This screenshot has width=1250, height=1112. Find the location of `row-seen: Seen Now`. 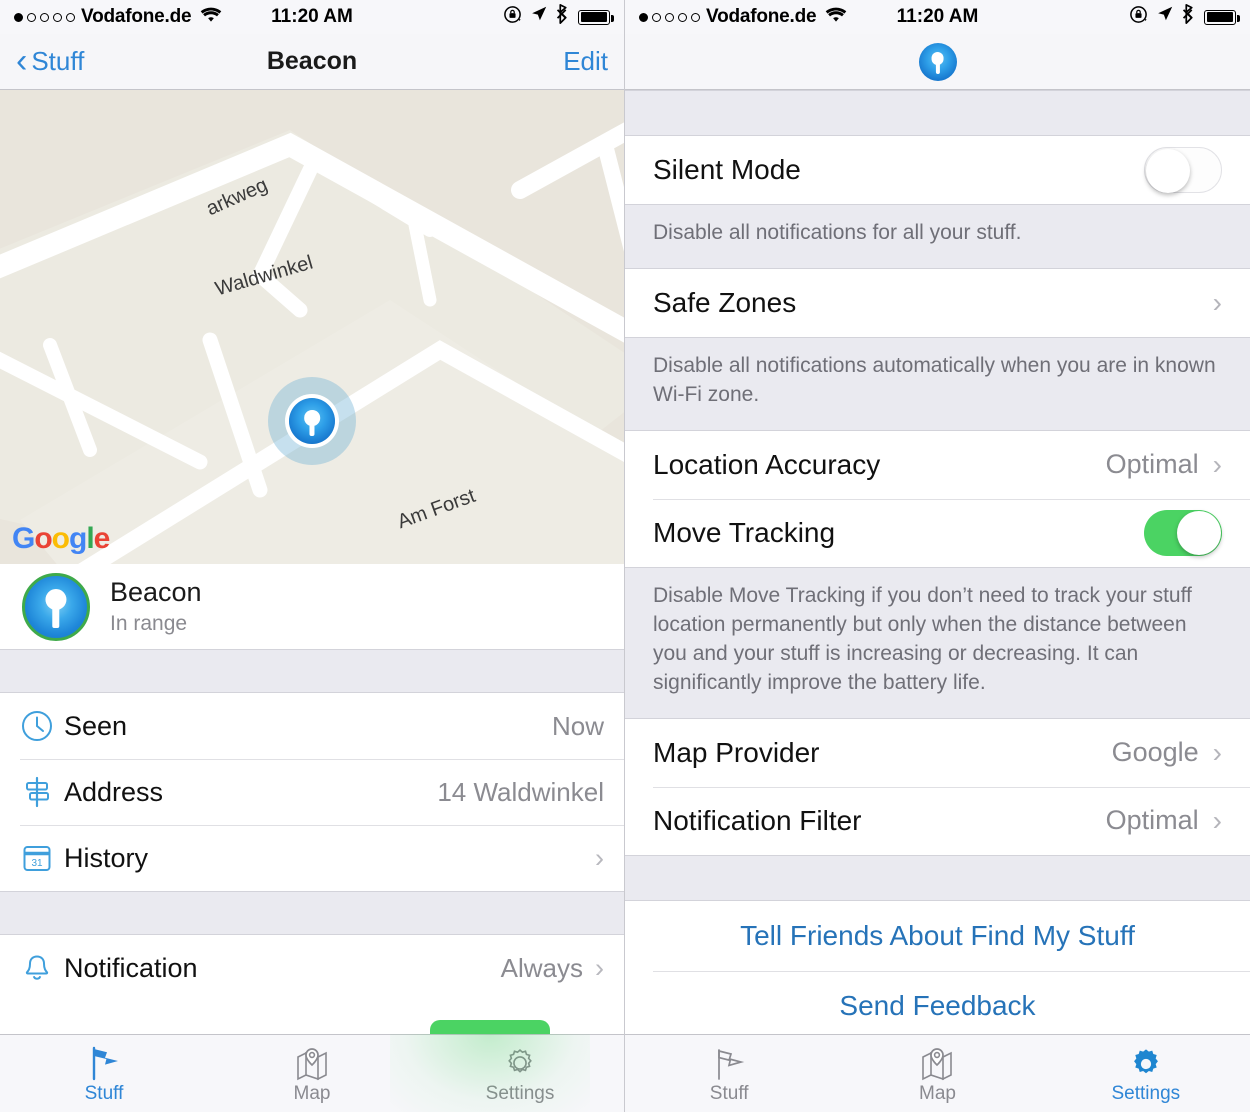

row-seen: Seen Now is located at coordinates (312, 726).